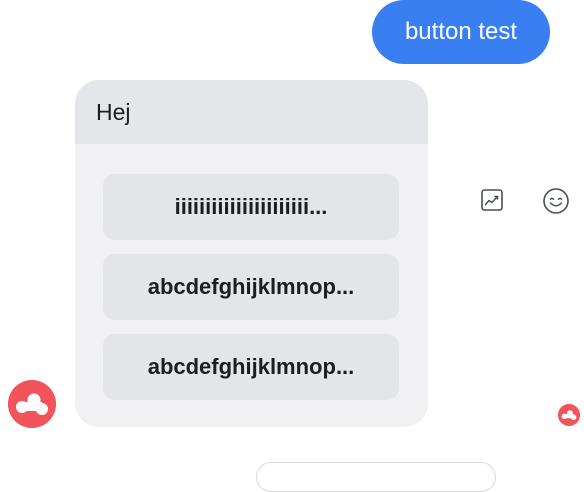 The width and height of the screenshot is (584, 492). I want to click on partial-message-bubble, so click(376, 477).